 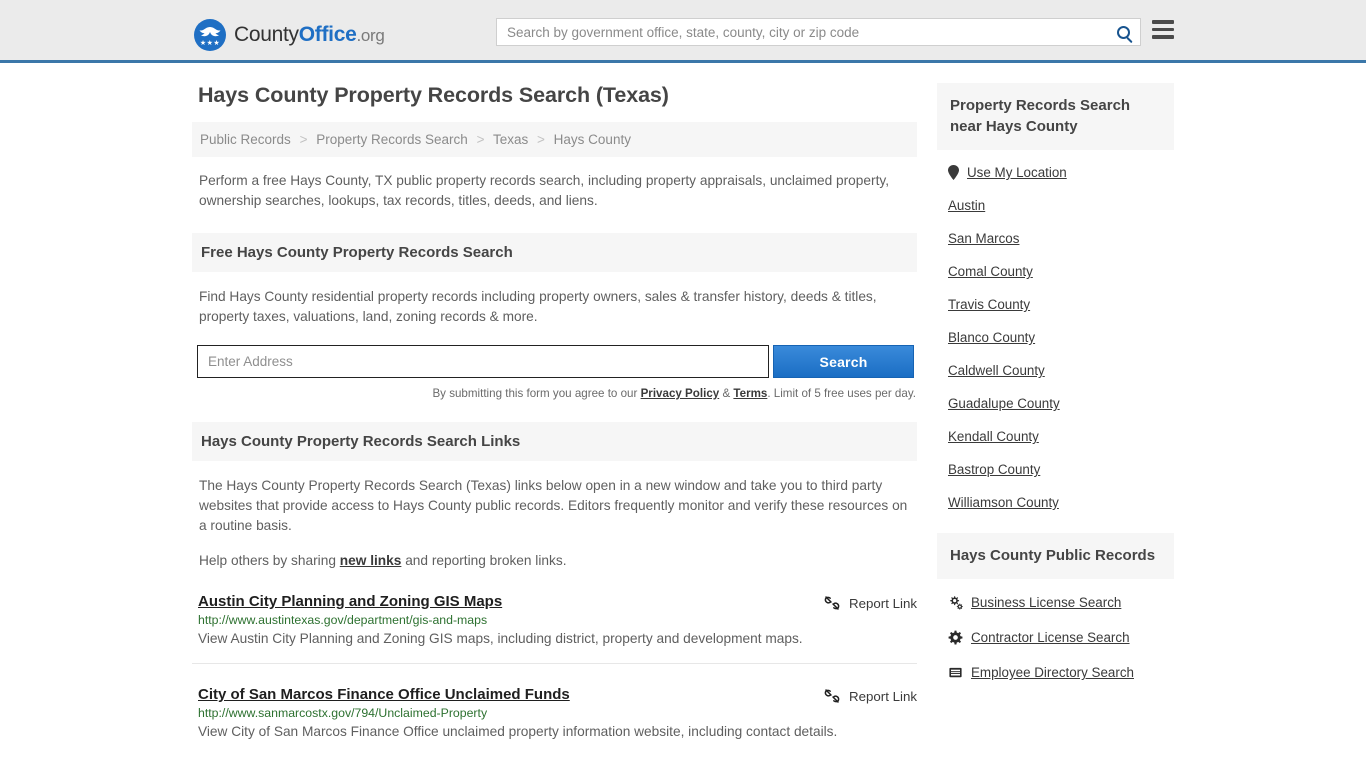 I want to click on sidebar-item-guadalupe-county: Guadalupe County, so click(x=1055, y=403).